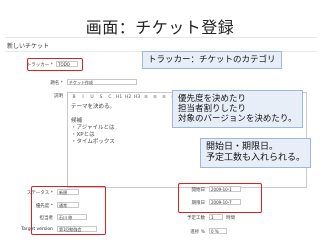 This screenshot has height=240, width=320. I want to click on estimated-hours-input: 1, so click(216, 217).